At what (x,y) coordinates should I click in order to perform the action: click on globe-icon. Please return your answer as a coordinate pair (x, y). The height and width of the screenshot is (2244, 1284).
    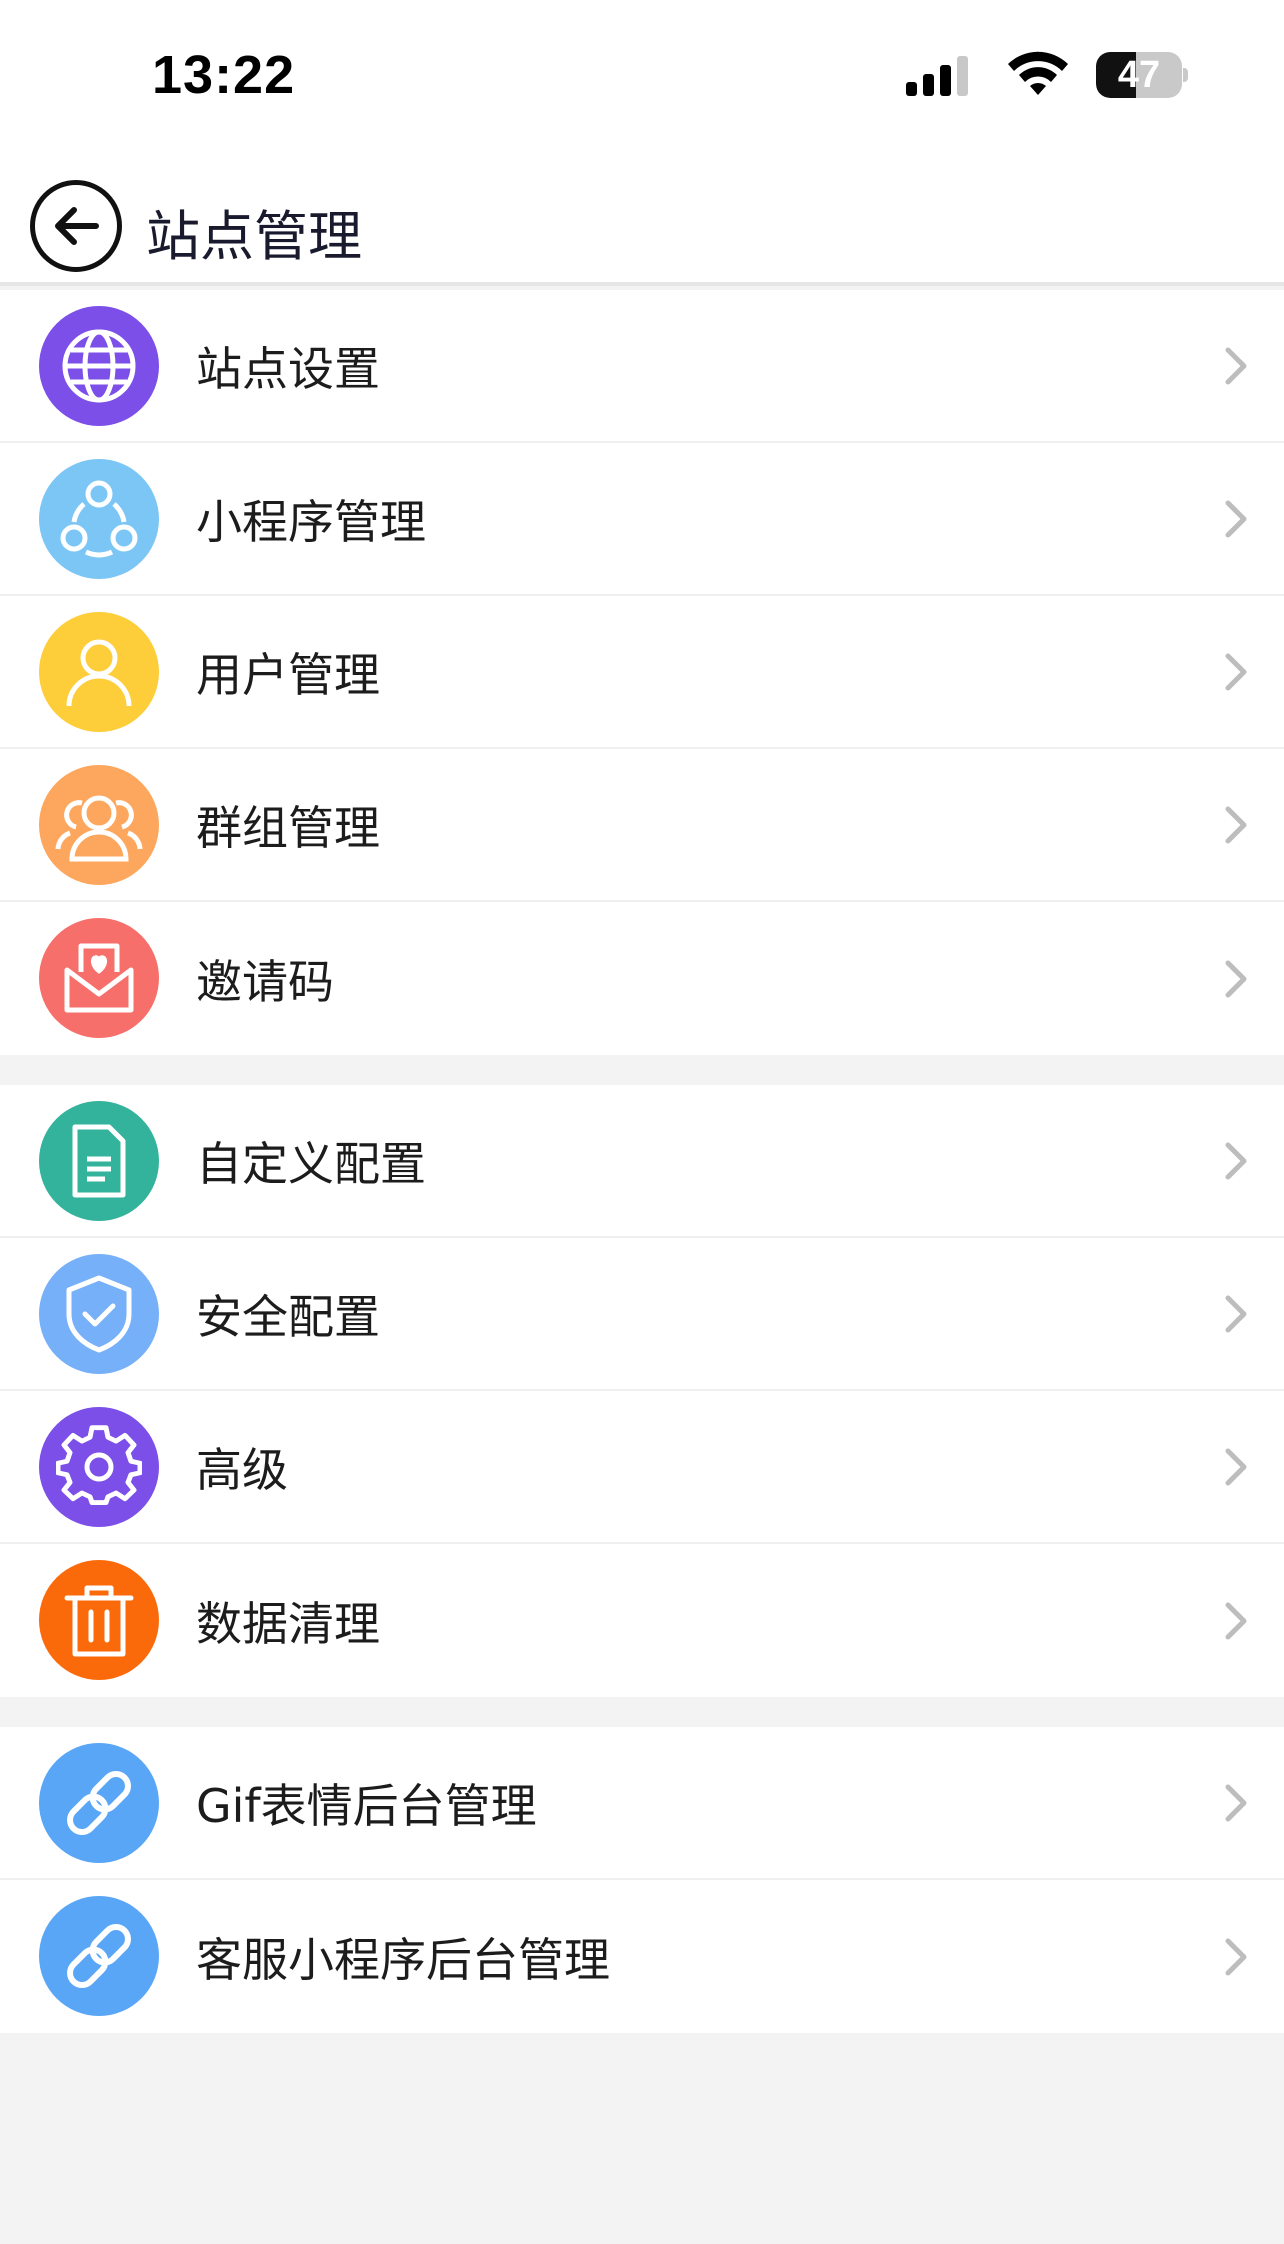
    Looking at the image, I should click on (99, 366).